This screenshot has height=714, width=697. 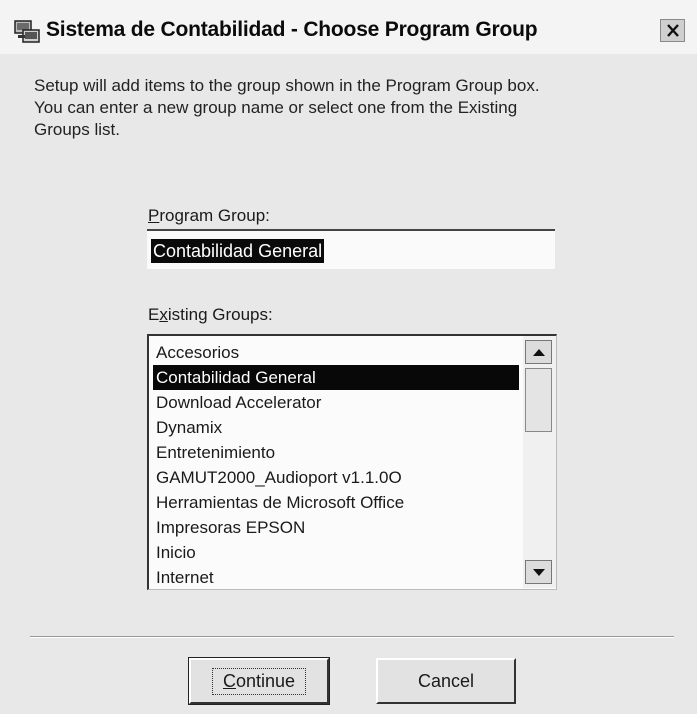 I want to click on program-group-input: Contabilidad General, so click(x=351, y=249).